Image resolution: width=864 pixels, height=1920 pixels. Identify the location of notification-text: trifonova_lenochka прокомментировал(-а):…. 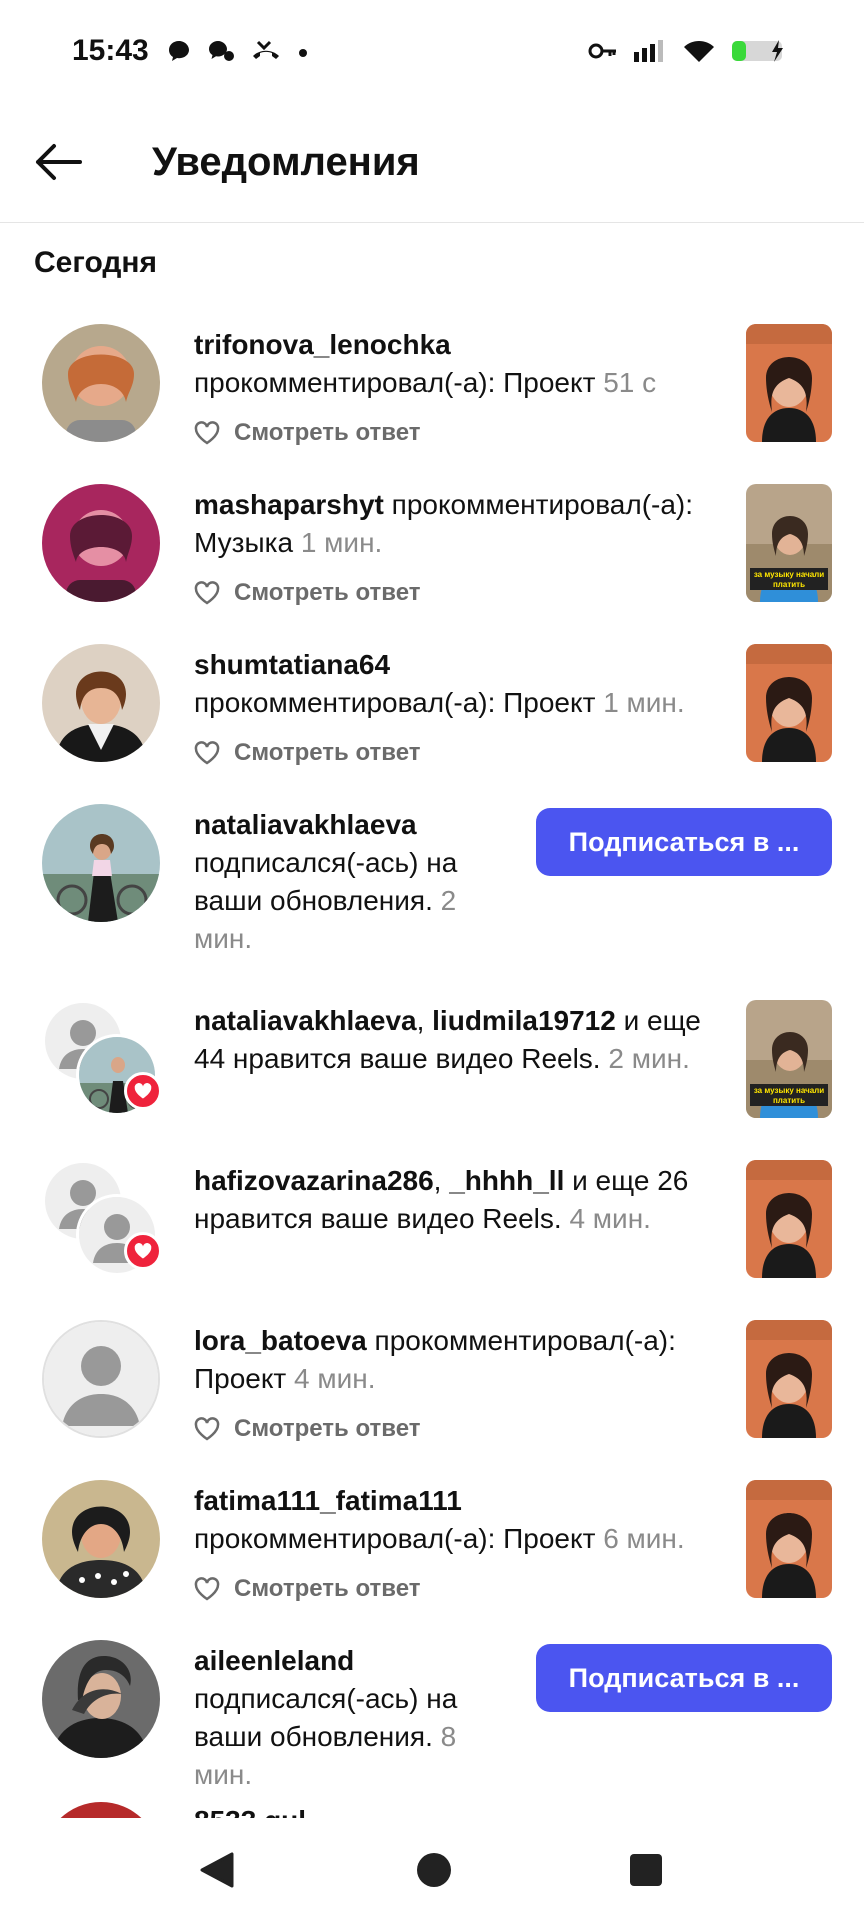
(425, 389).